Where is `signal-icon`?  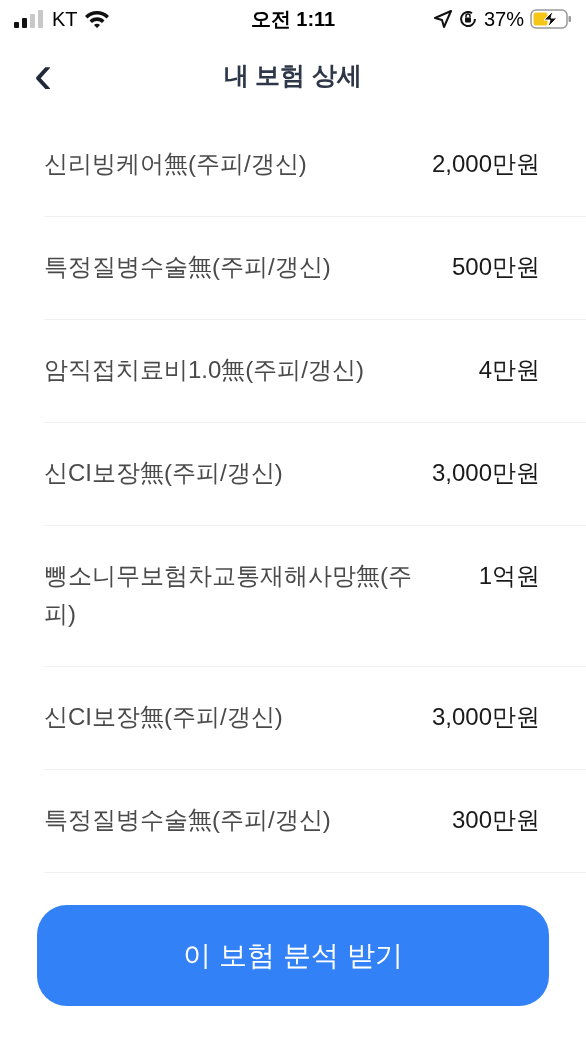 signal-icon is located at coordinates (30, 19).